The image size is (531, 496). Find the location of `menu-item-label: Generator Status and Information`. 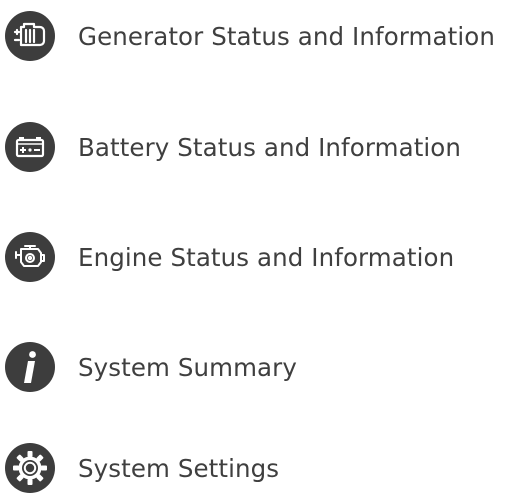

menu-item-label: Generator Status and Information is located at coordinates (286, 36).